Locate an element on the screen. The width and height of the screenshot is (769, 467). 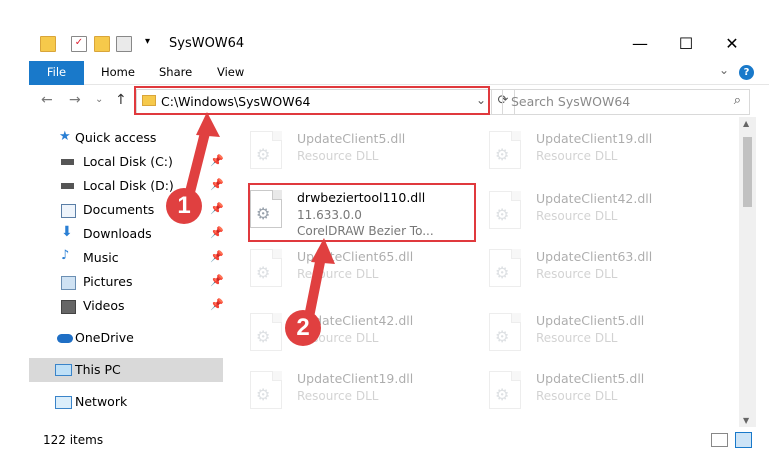
step-marker-2: 2 is located at coordinates (303, 328).